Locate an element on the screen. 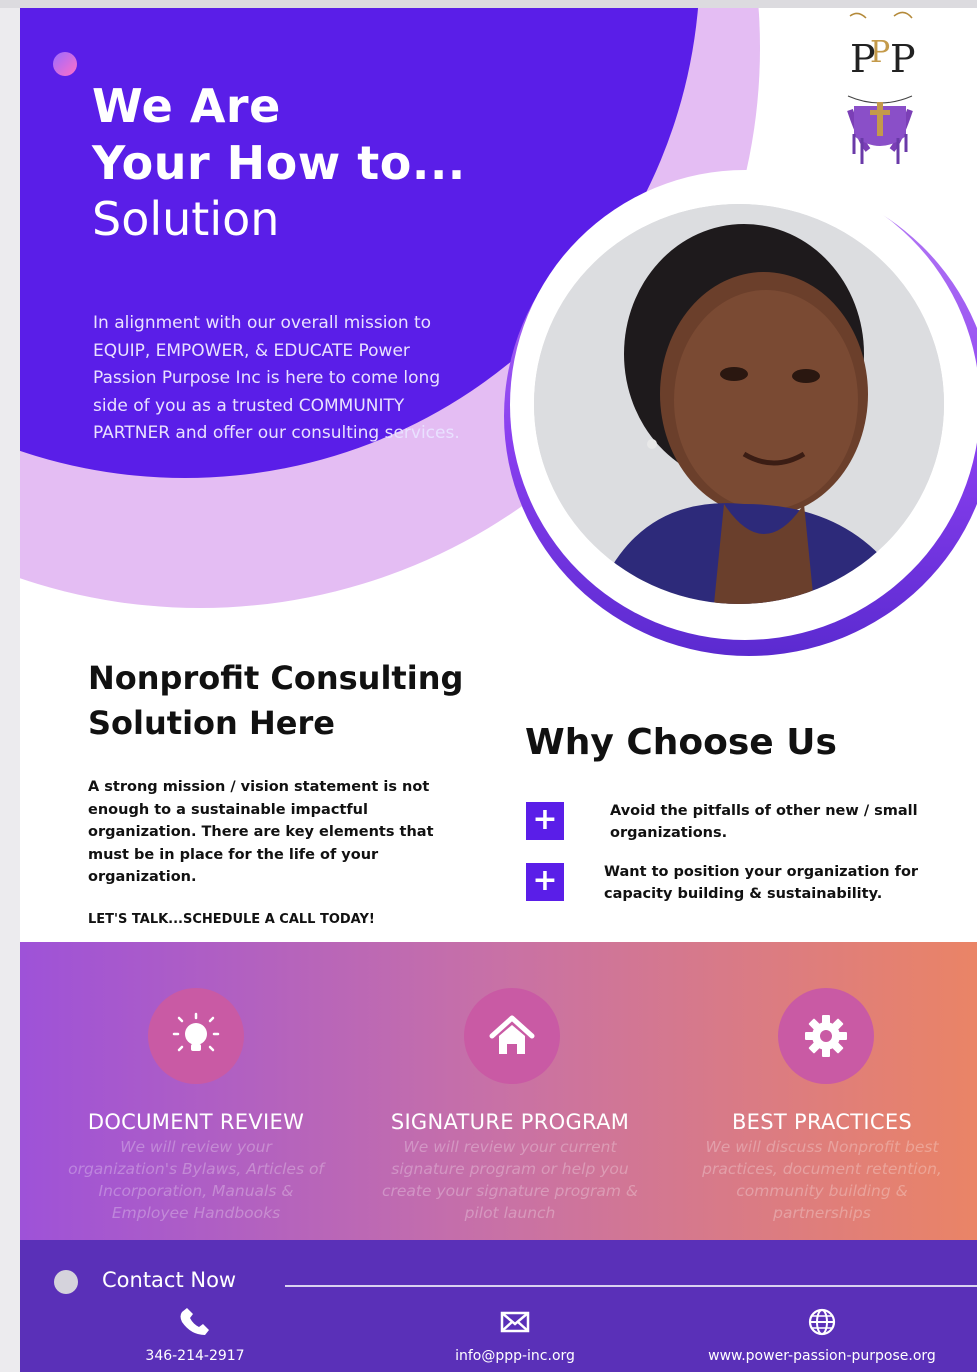  consulting-title: Nonprofit Consulting Solution Here is located at coordinates (276, 700).